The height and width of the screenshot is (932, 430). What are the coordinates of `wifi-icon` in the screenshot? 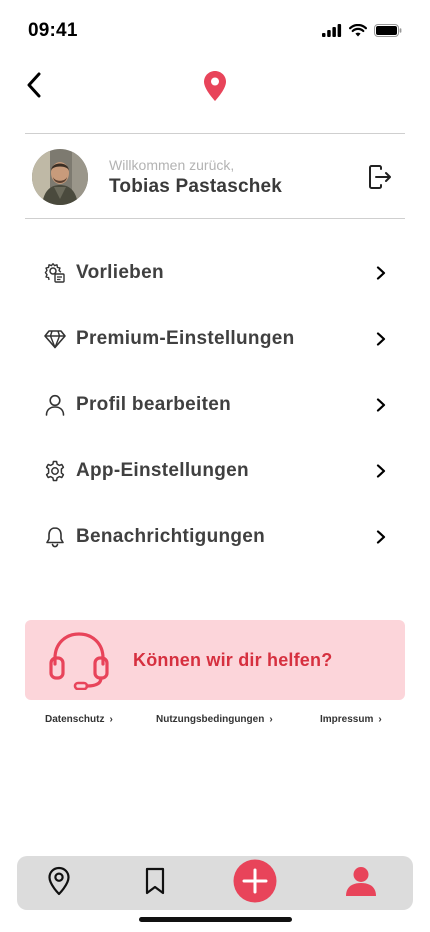 It's located at (358, 32).